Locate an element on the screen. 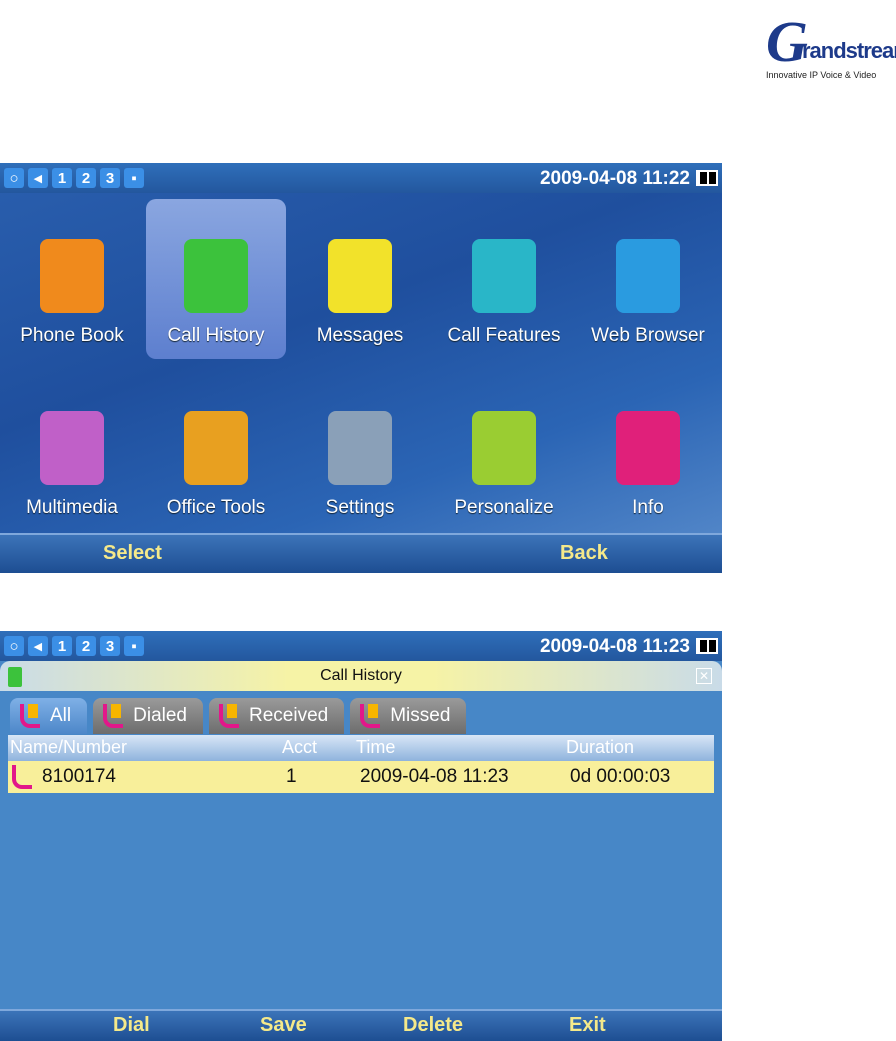 This screenshot has height=1041, width=896. web-browser-icon is located at coordinates (648, 276).